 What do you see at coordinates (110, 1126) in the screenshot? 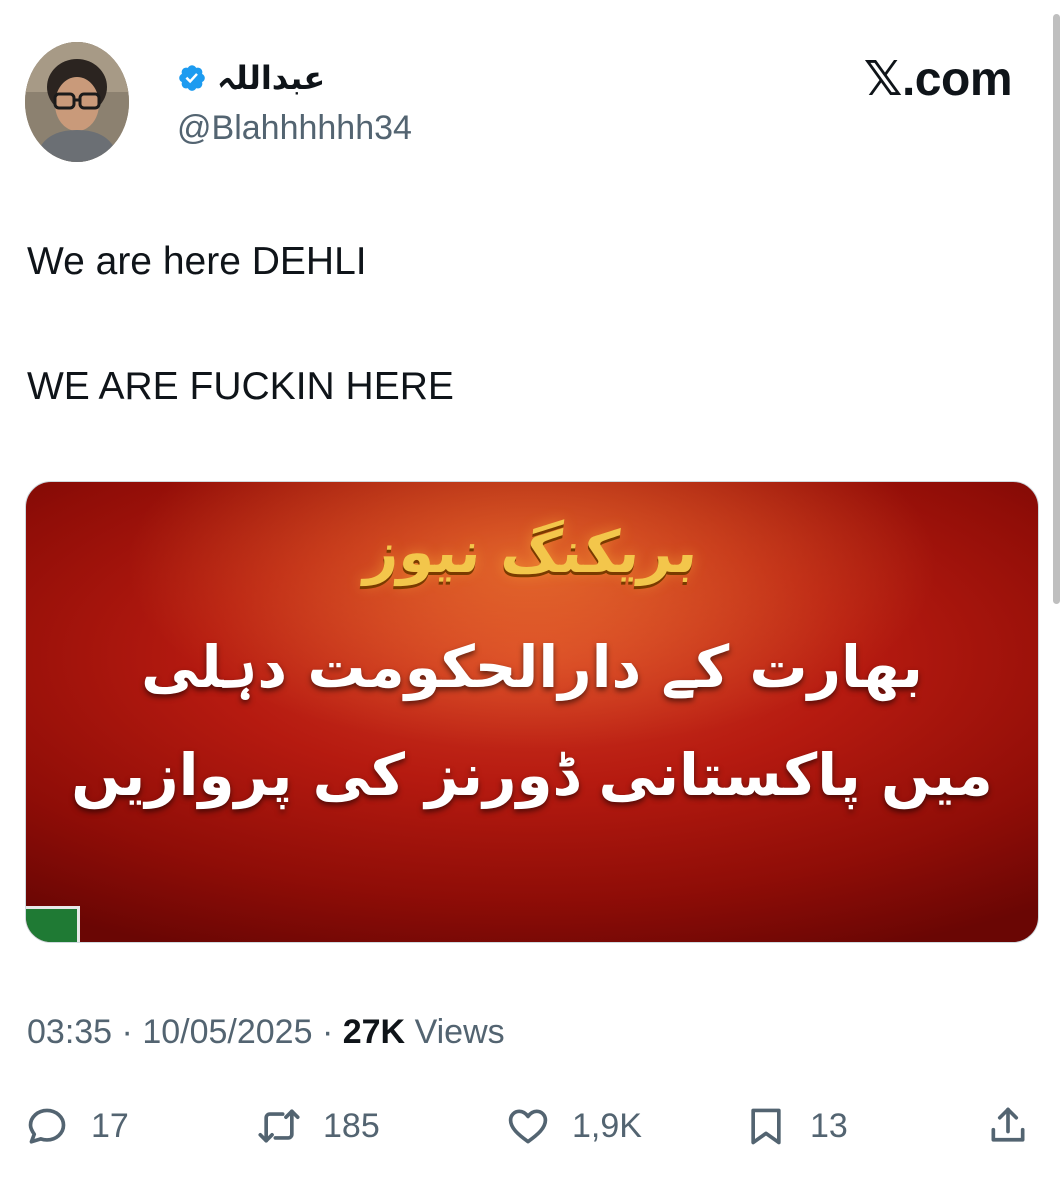
I see `reply-count: 17` at bounding box center [110, 1126].